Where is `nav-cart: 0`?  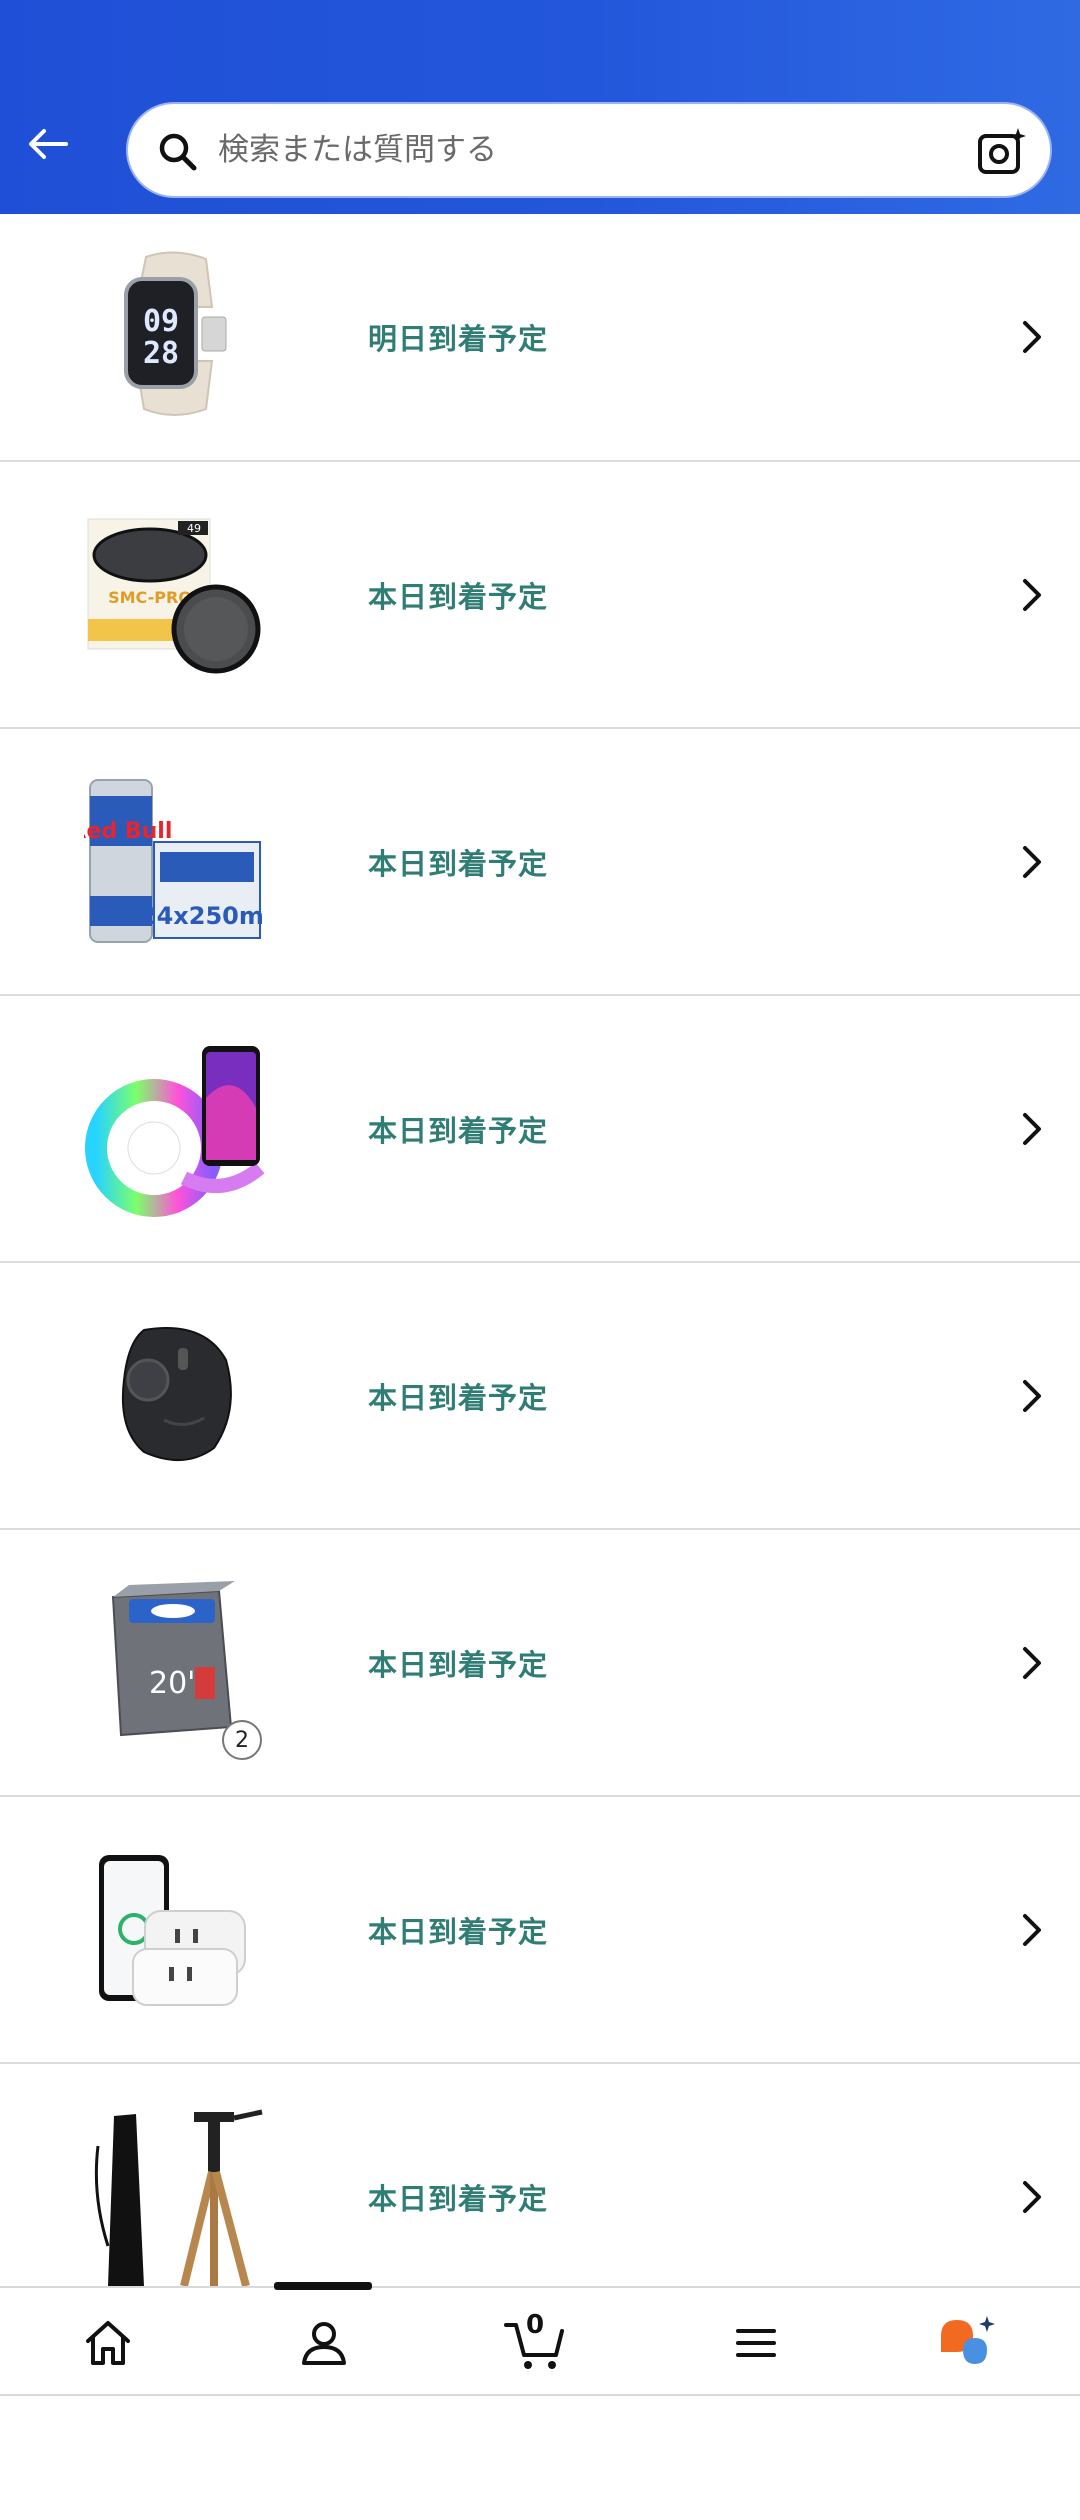 nav-cart: 0 is located at coordinates (536, 2343).